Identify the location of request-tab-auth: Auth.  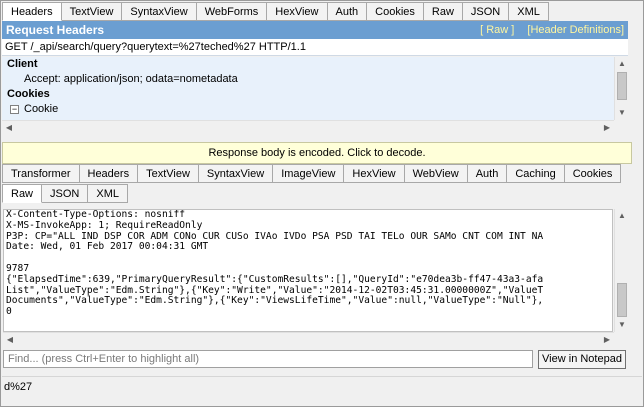
(347, 11).